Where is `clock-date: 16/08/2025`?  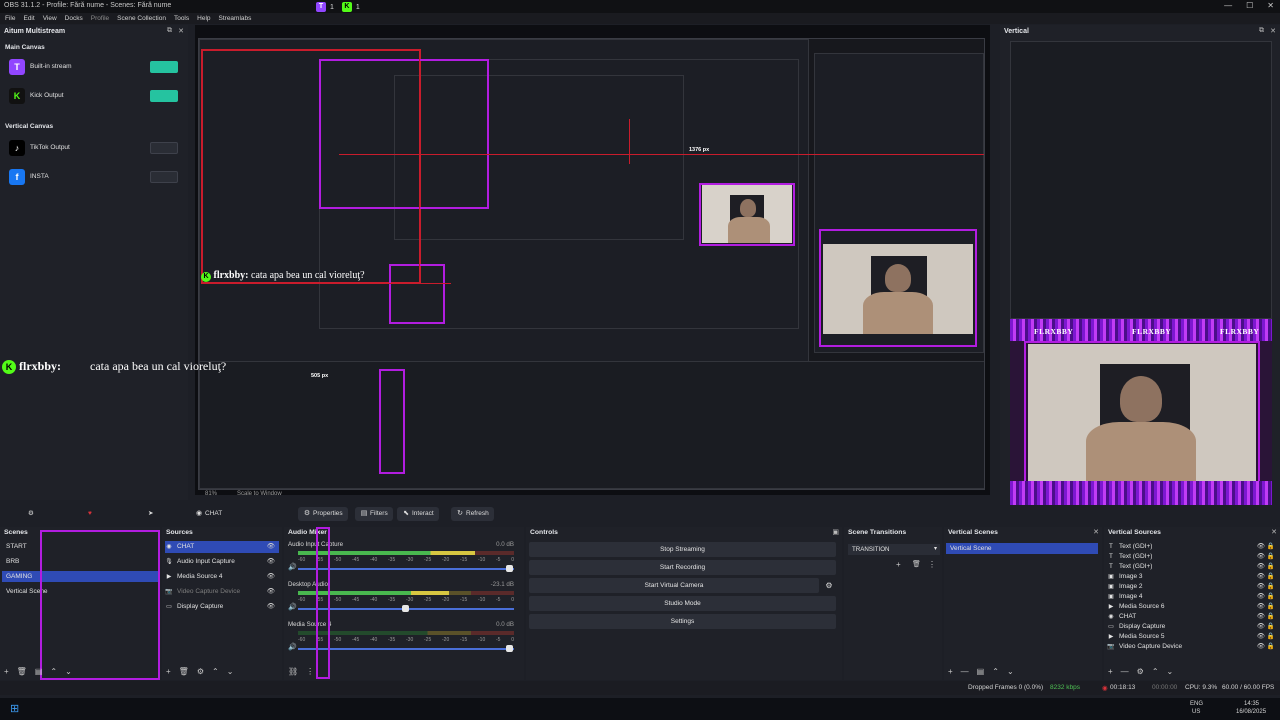 clock-date: 16/08/2025 is located at coordinates (1251, 712).